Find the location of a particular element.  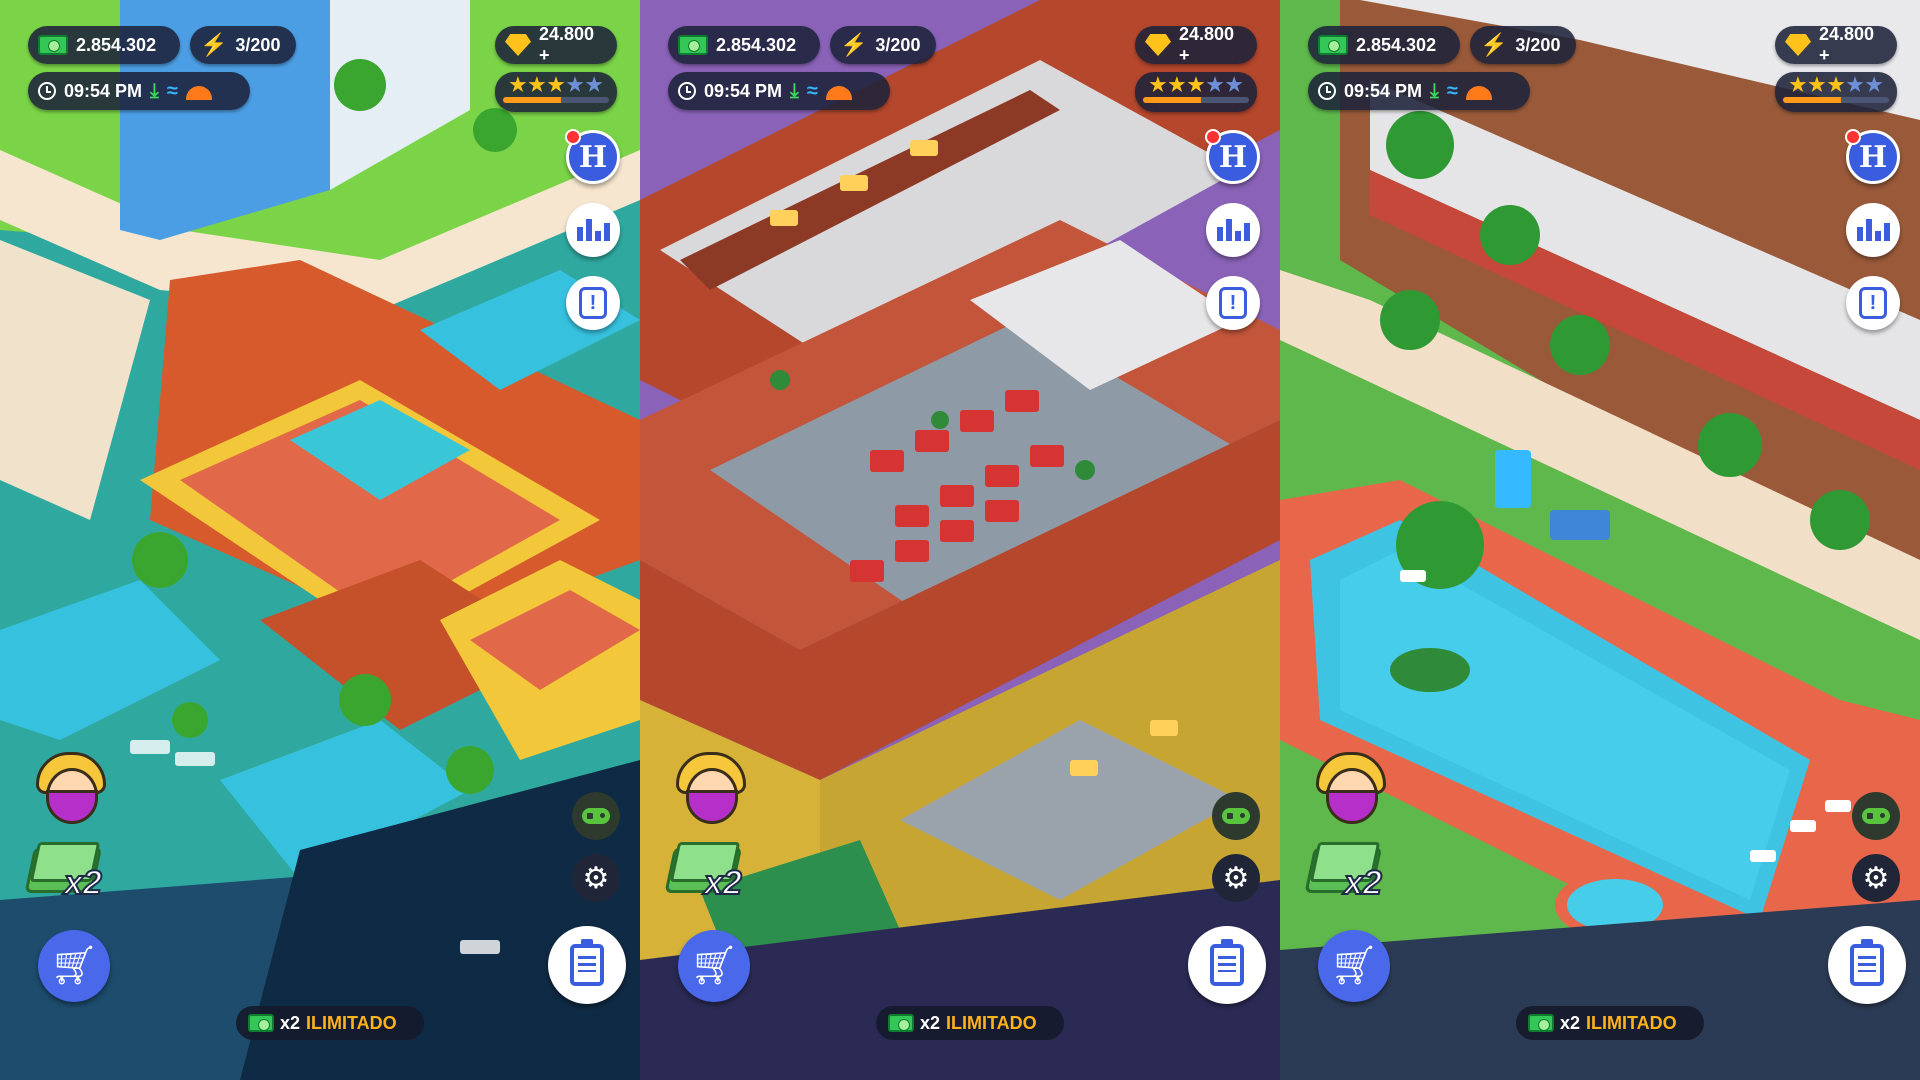

energy-value: 3/200 is located at coordinates (898, 44).